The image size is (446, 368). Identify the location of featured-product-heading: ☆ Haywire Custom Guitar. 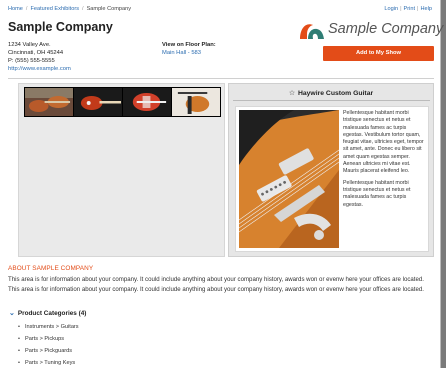
(331, 93).